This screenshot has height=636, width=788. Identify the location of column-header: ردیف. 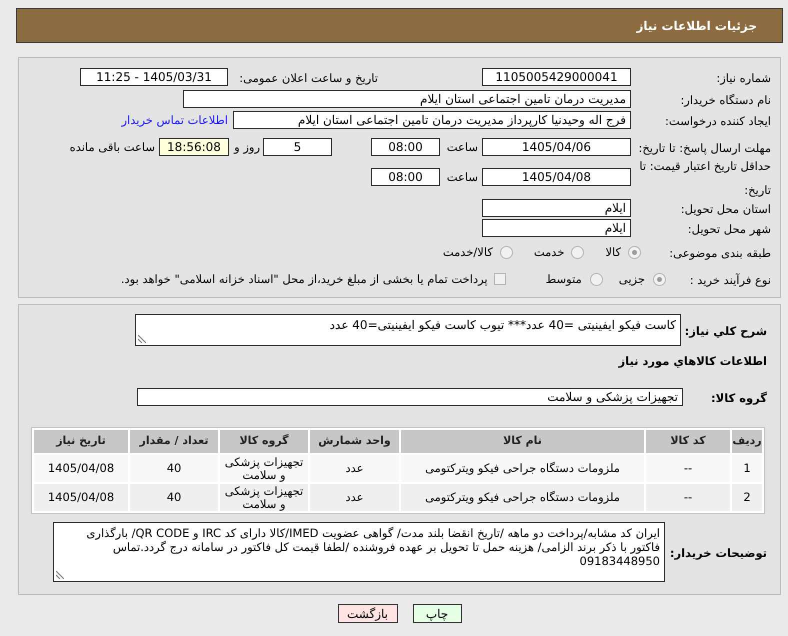
(747, 441).